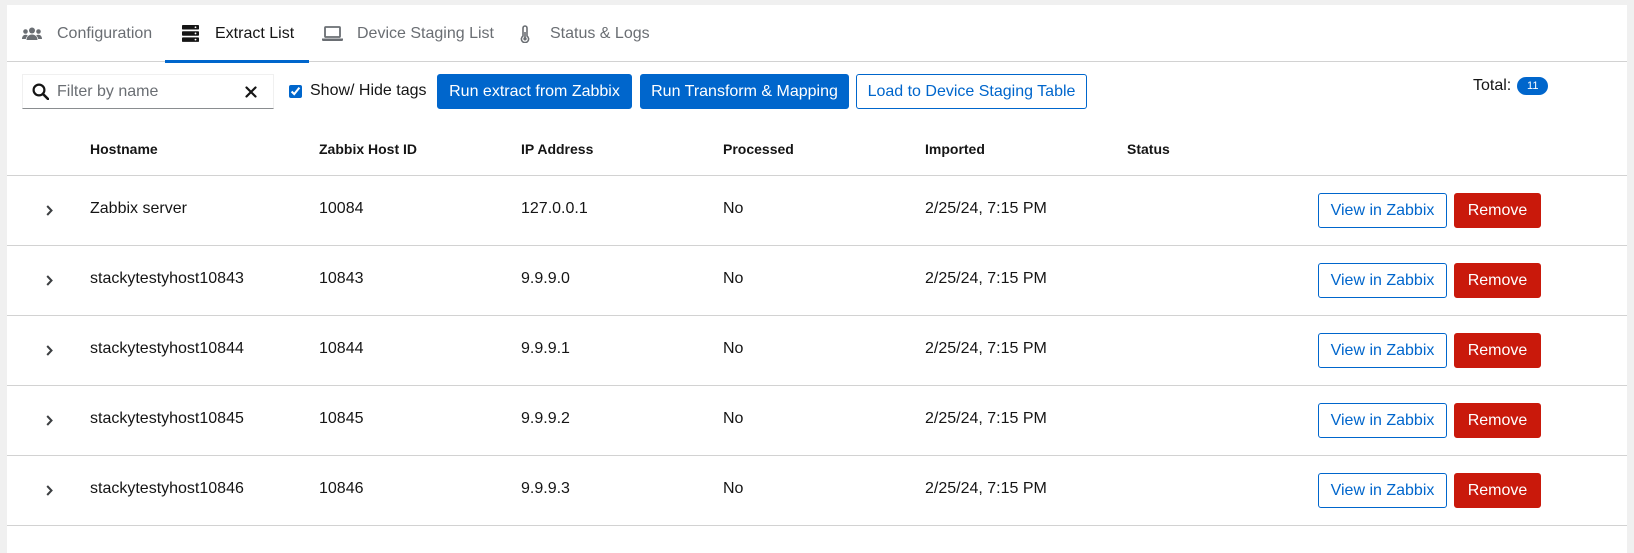 The height and width of the screenshot is (553, 1634). I want to click on cell-ip: 127.0.0.1, so click(554, 208).